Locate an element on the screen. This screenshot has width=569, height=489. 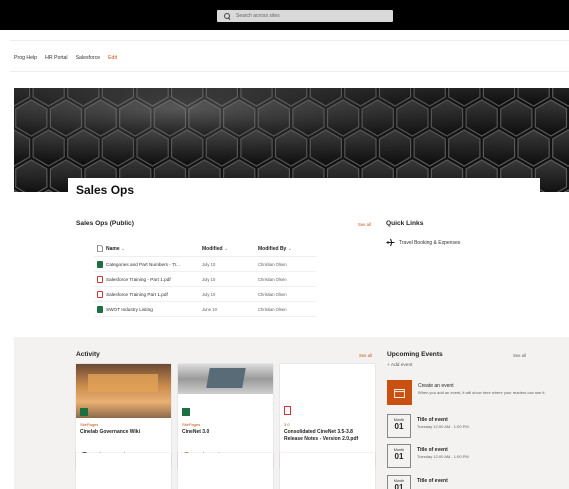
file-name: Salesforce Training - Part 1.pdf is located at coordinates (154, 279).